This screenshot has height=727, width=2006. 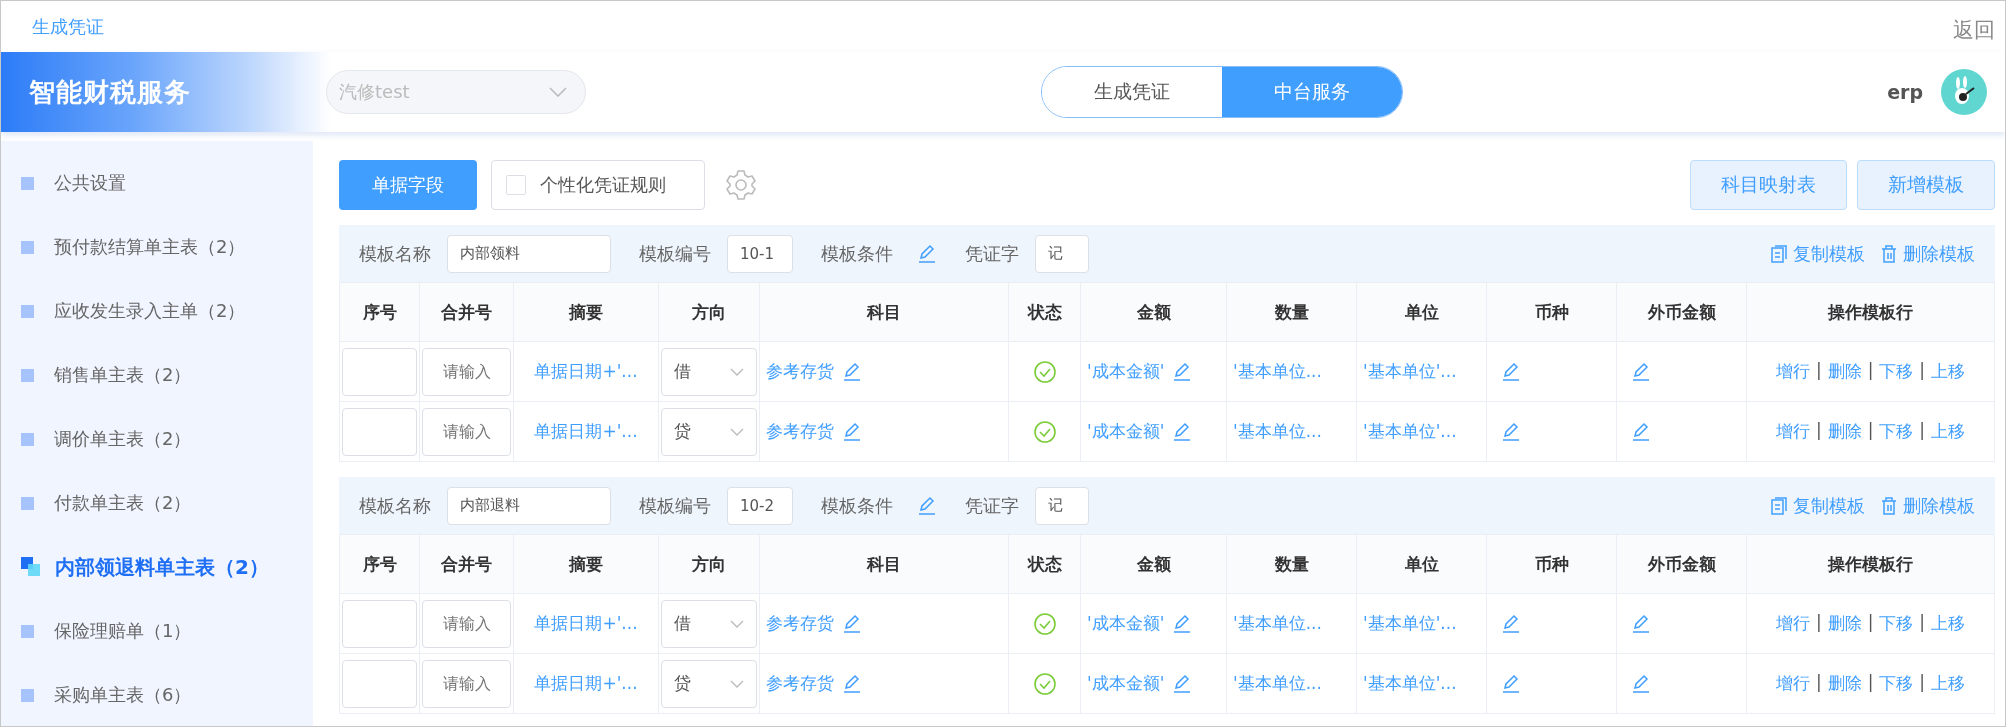 What do you see at coordinates (1926, 185) in the screenshot?
I see `toolbar-button: 新增模板` at bounding box center [1926, 185].